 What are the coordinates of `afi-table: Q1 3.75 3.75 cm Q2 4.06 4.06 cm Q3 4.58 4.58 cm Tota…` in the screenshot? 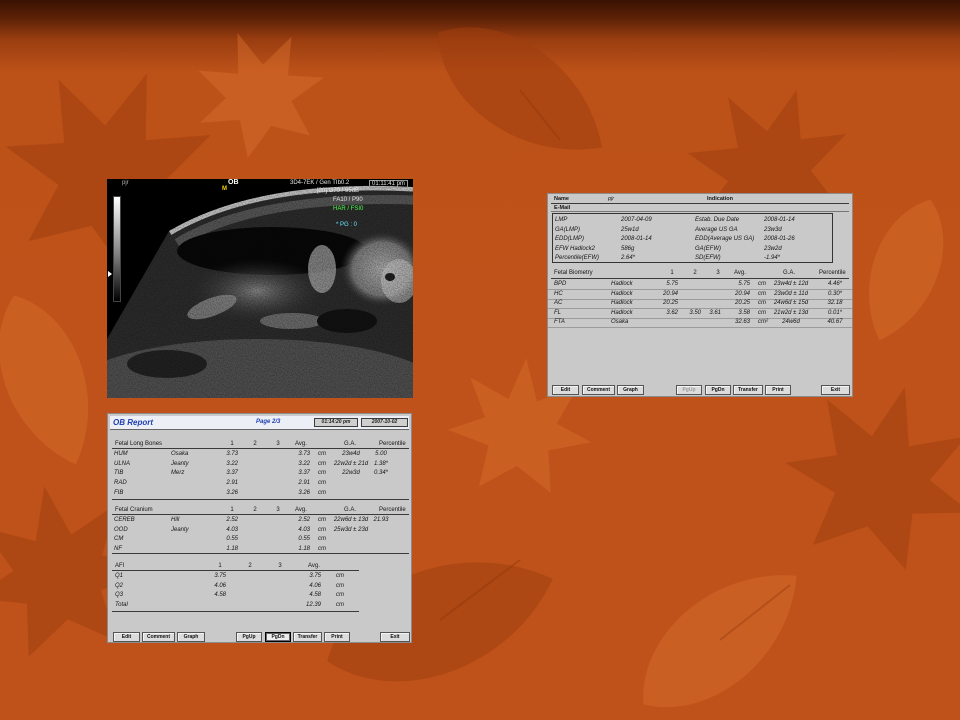 It's located at (259, 528).